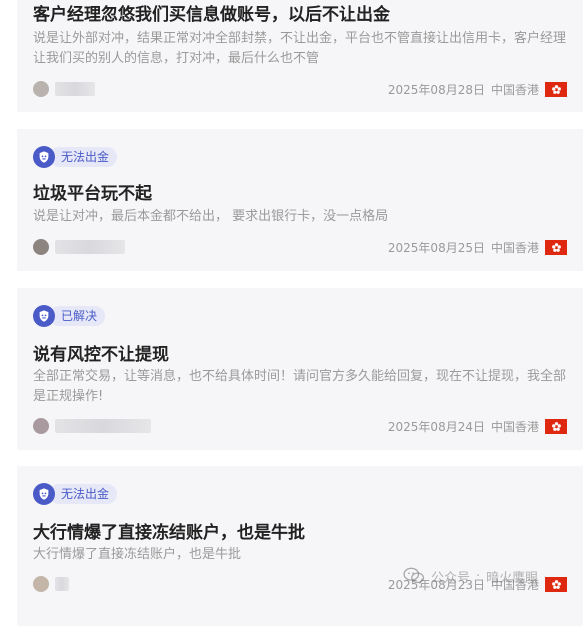 The image size is (583, 626). What do you see at coordinates (300, 426) in the screenshot?
I see `card-meta: 2025年08月24日 中国香港` at bounding box center [300, 426].